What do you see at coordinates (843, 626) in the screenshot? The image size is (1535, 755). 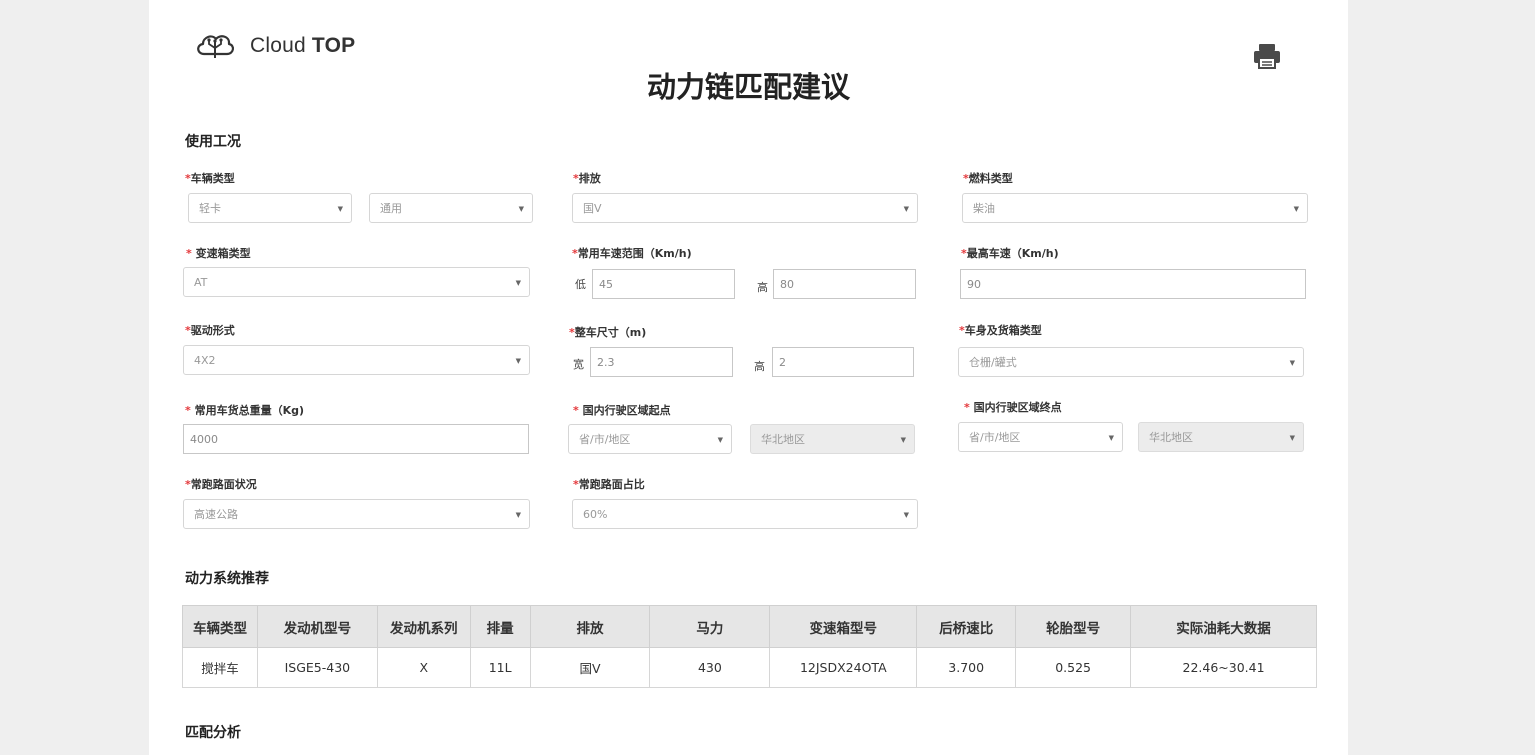 I see `column-header: 变速箱型号` at bounding box center [843, 626].